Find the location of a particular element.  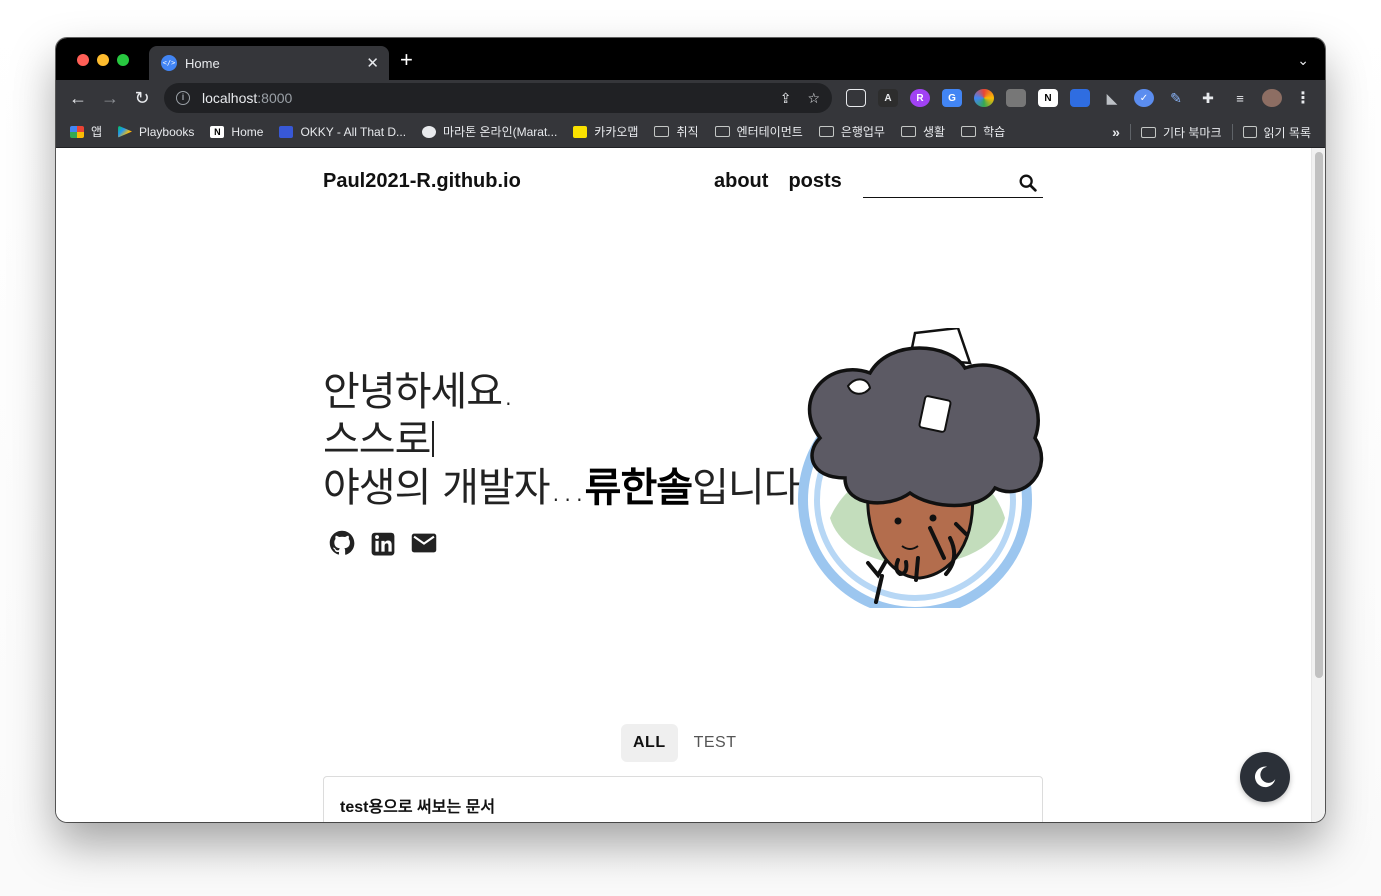

bookmark-apps: 앱 is located at coordinates (86, 131).